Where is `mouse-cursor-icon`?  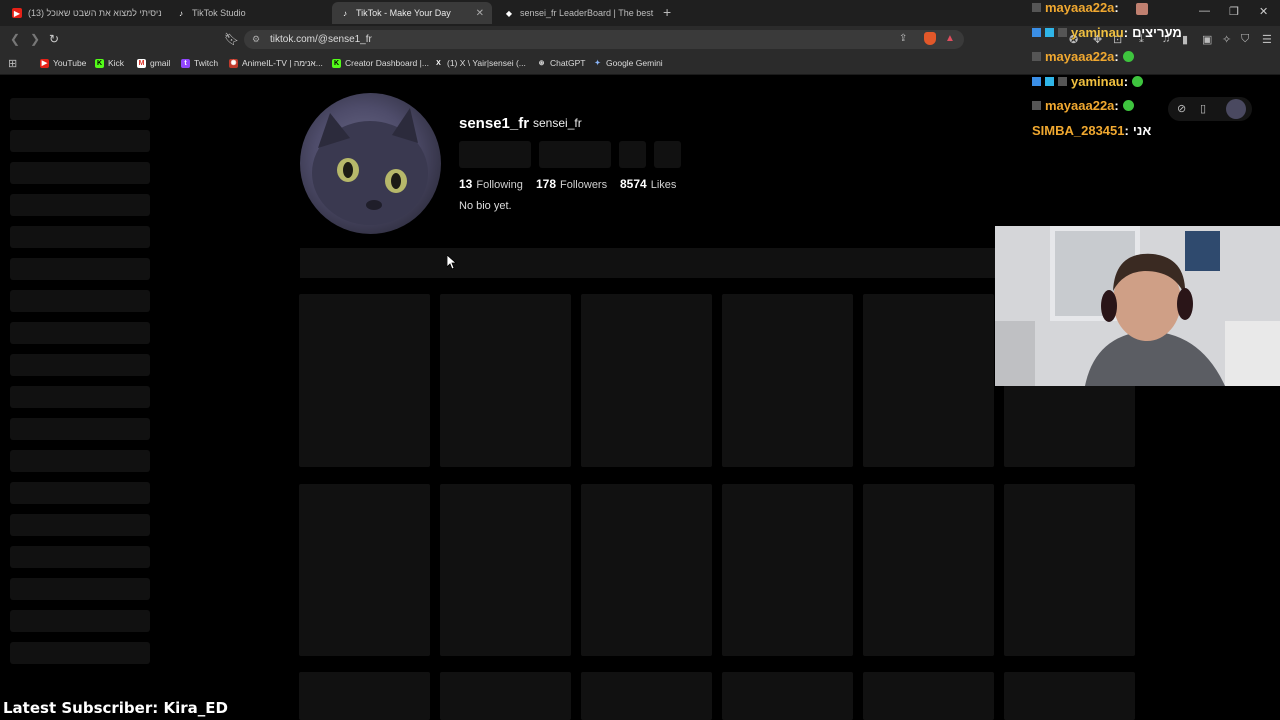 mouse-cursor-icon is located at coordinates (452, 262).